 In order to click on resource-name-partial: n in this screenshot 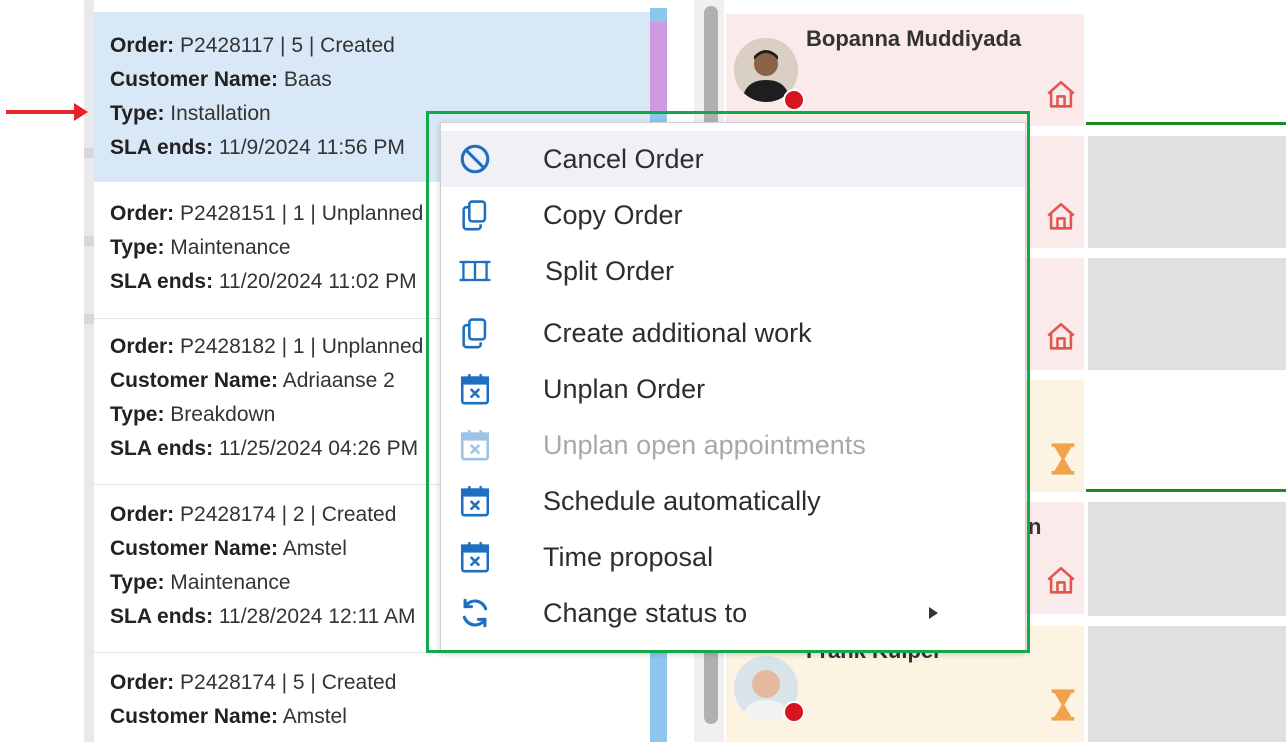, I will do `click(1035, 526)`.